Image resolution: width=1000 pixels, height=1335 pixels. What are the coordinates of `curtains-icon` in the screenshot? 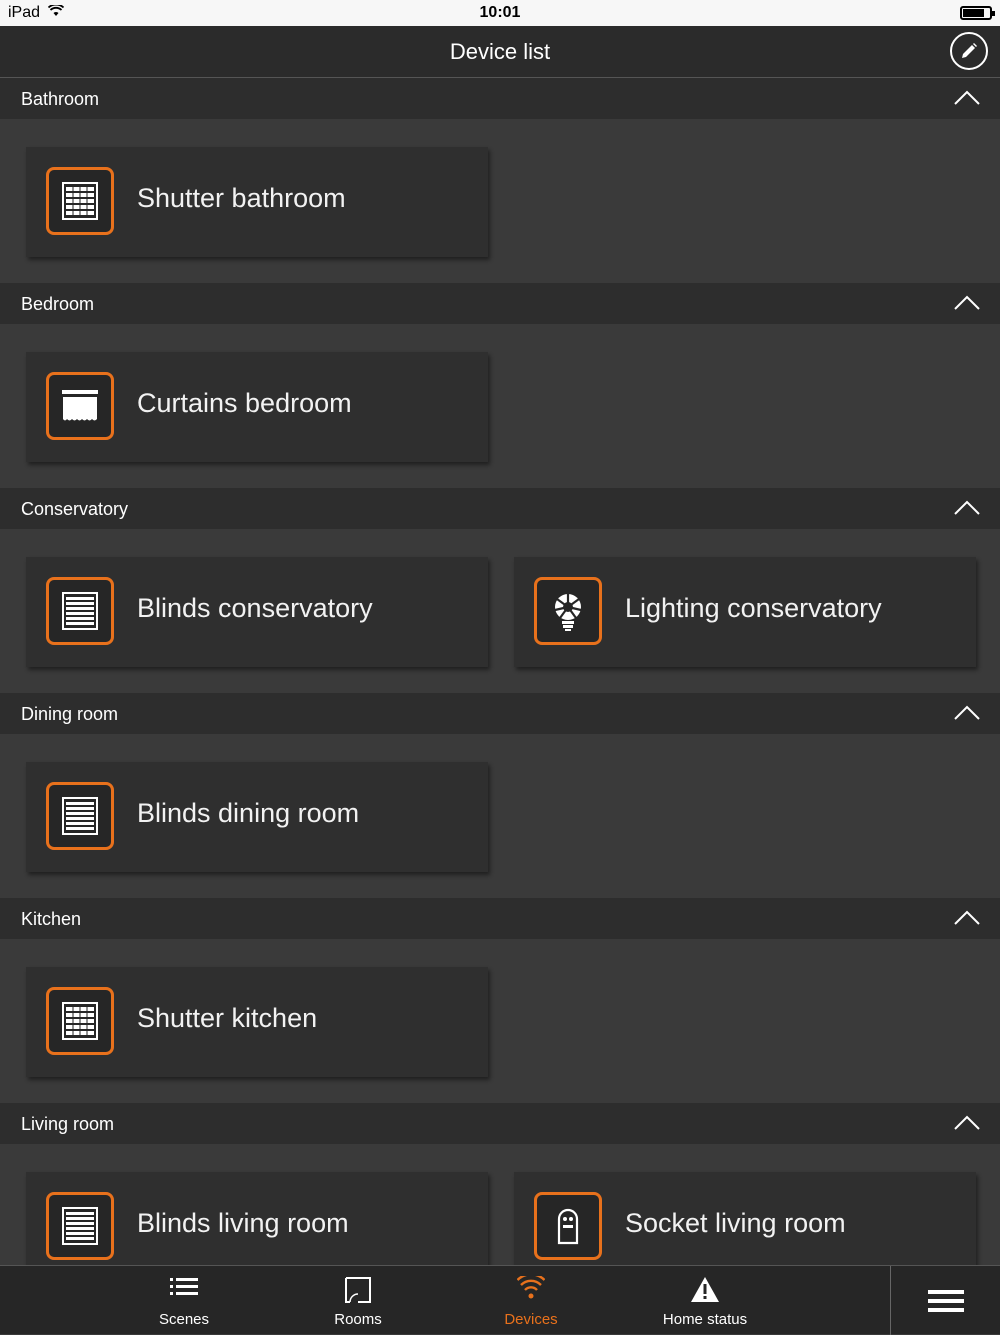 It's located at (80, 406).